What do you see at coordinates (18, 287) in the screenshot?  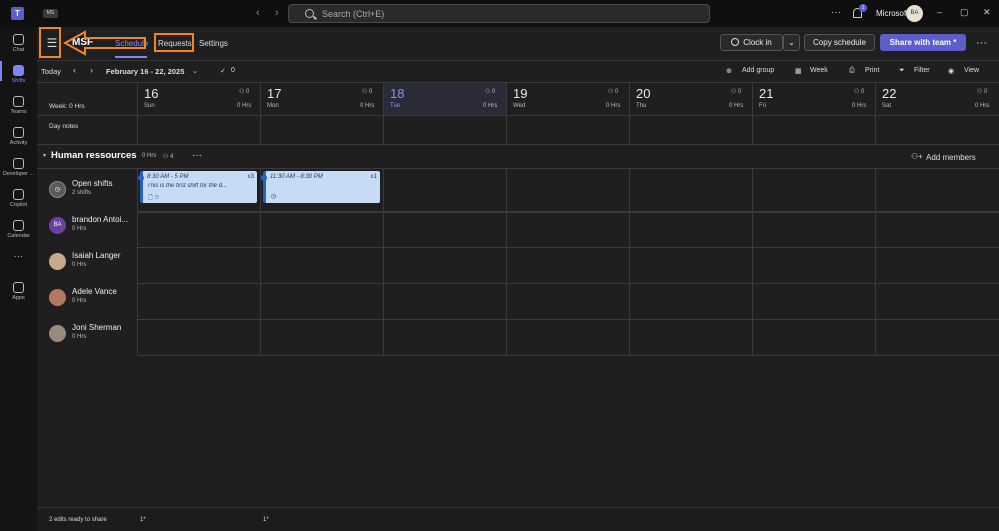 I see `apps-icon` at bounding box center [18, 287].